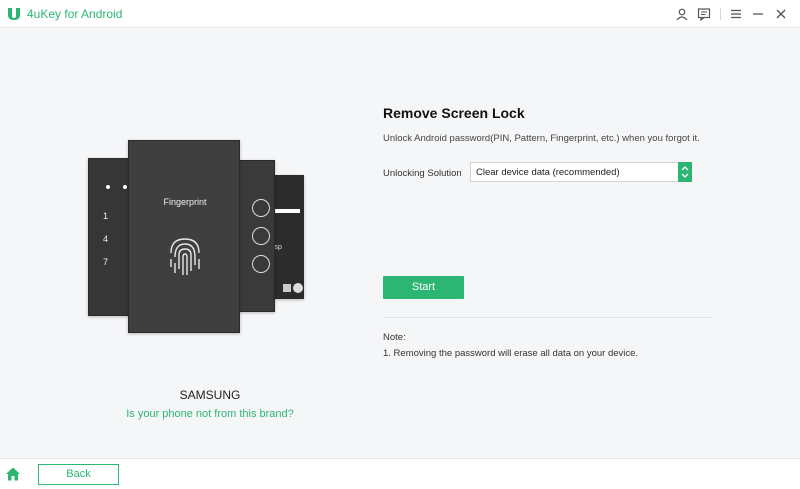 The image size is (800, 489). Describe the element at coordinates (704, 14) in the screenshot. I see `feedback-icon` at that location.